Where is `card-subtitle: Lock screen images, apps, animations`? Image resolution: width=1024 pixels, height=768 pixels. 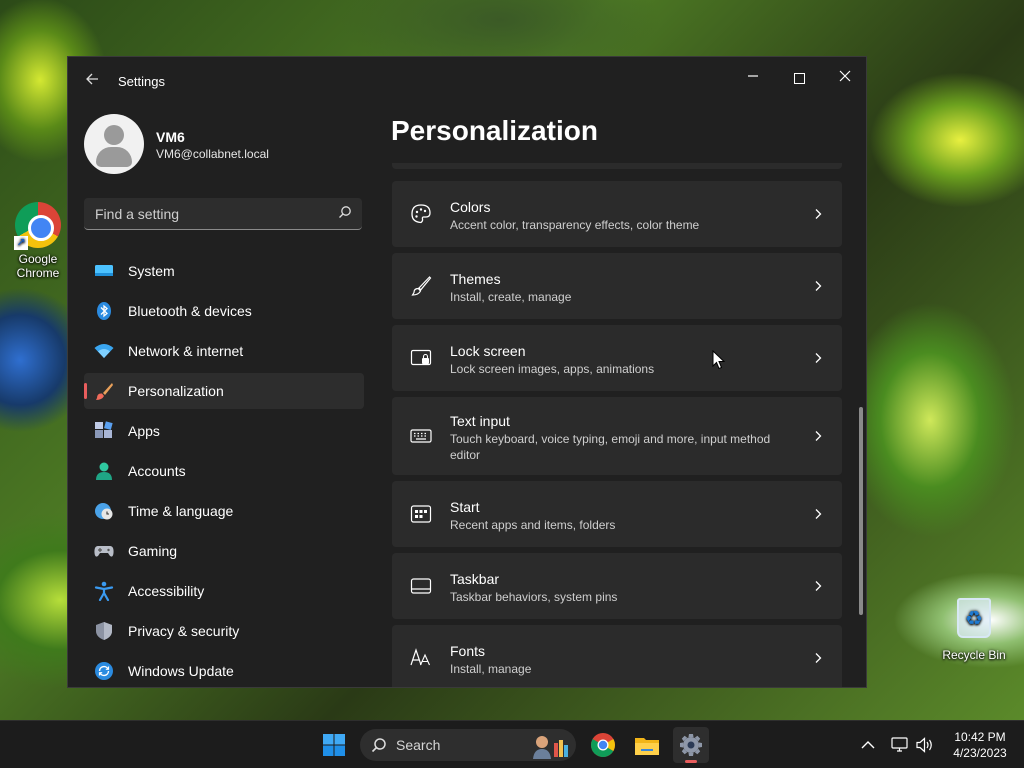 card-subtitle: Lock screen images, apps, animations is located at coordinates (552, 369).